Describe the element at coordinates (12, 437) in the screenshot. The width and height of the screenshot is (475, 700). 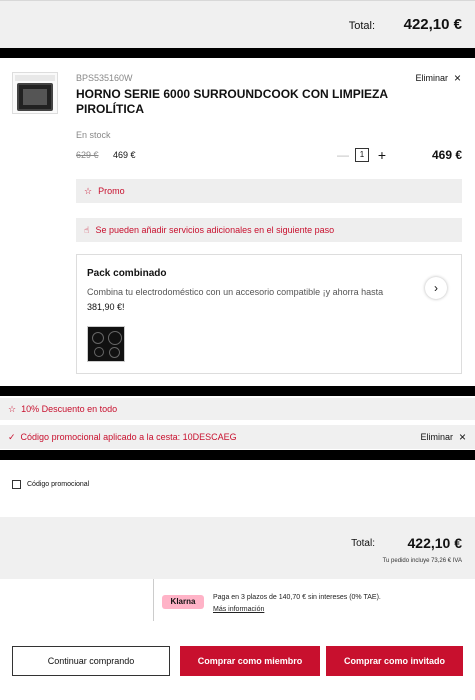
I see `checkmark-icon: ✓` at that location.